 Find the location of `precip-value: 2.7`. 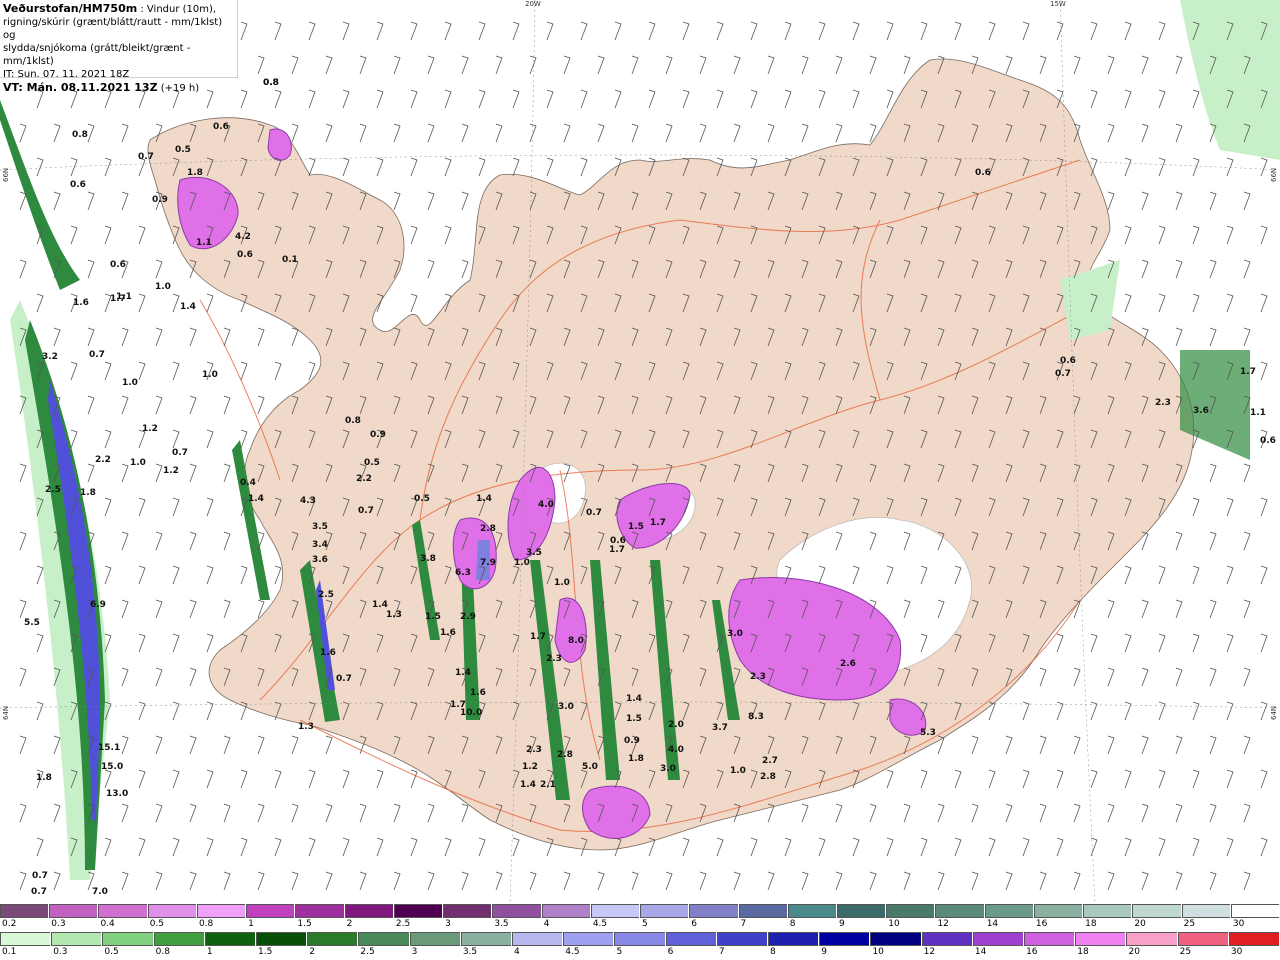

precip-value: 2.7 is located at coordinates (770, 761).